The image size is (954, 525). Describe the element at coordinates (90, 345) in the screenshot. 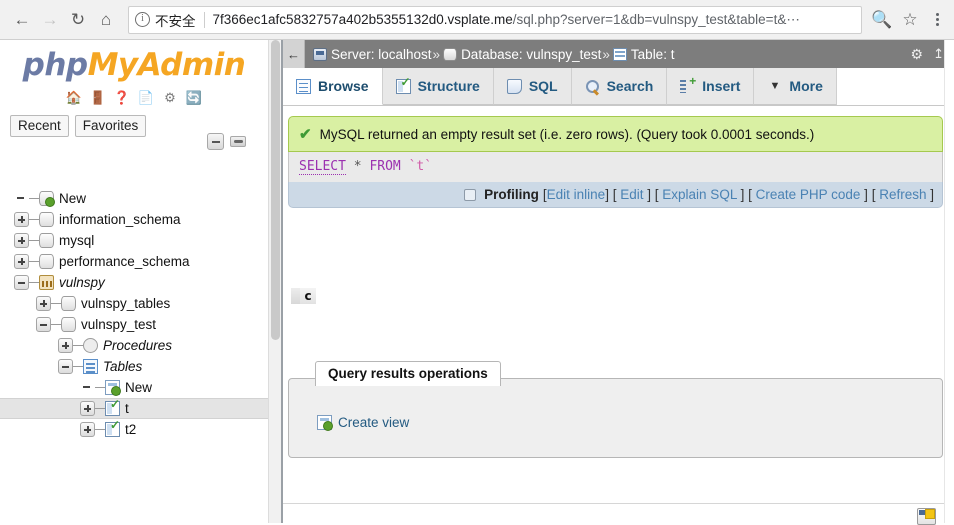

I see `procedure-icon` at that location.